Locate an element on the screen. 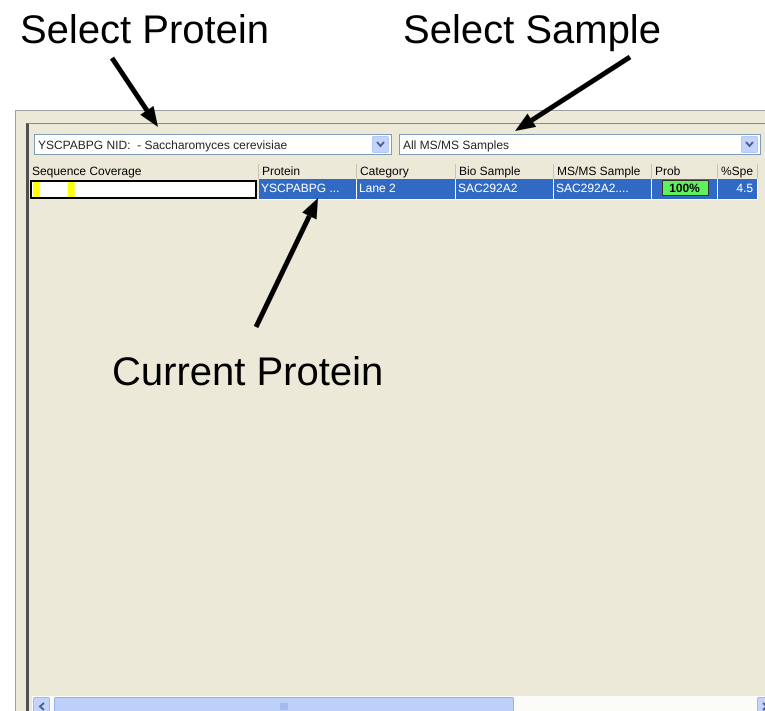 The image size is (765, 711). chevron-left-icon is located at coordinates (41, 704).